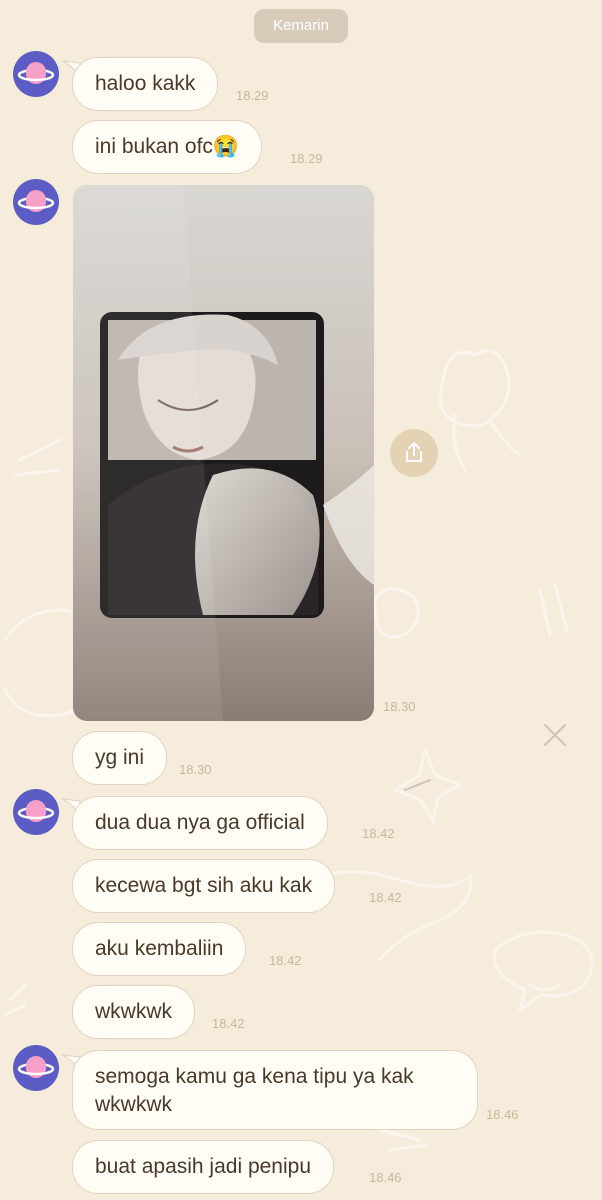 The image size is (602, 1200). Describe the element at coordinates (203, 1167) in the screenshot. I see `message-bubble: buat apasih jadi penipu` at that location.